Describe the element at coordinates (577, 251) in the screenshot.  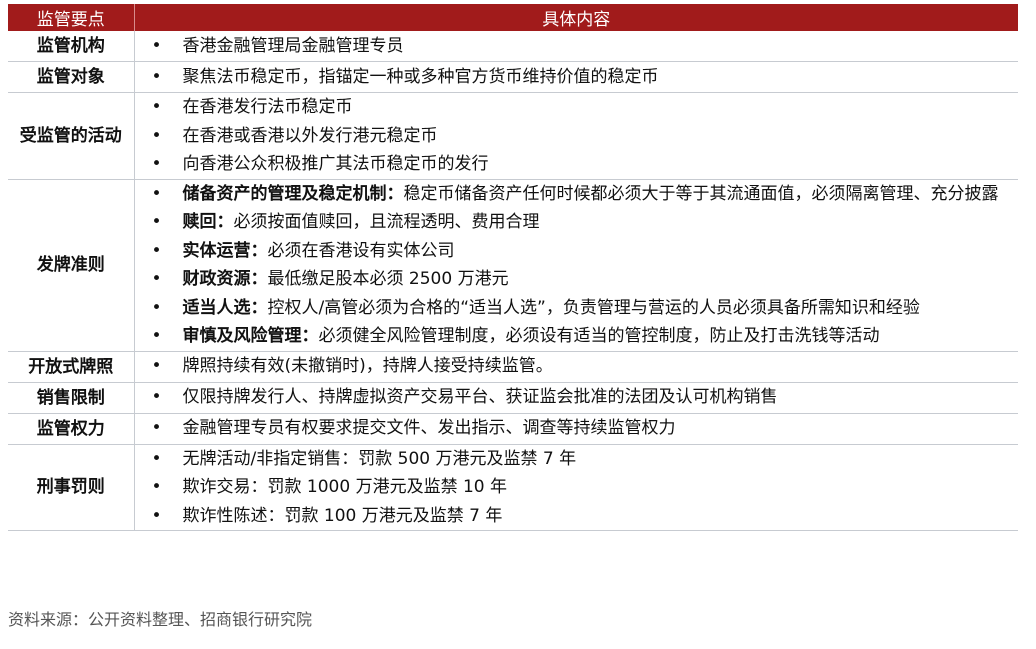
I see `list-item: • 实体运营：必须在香港设有实体公司` at that location.